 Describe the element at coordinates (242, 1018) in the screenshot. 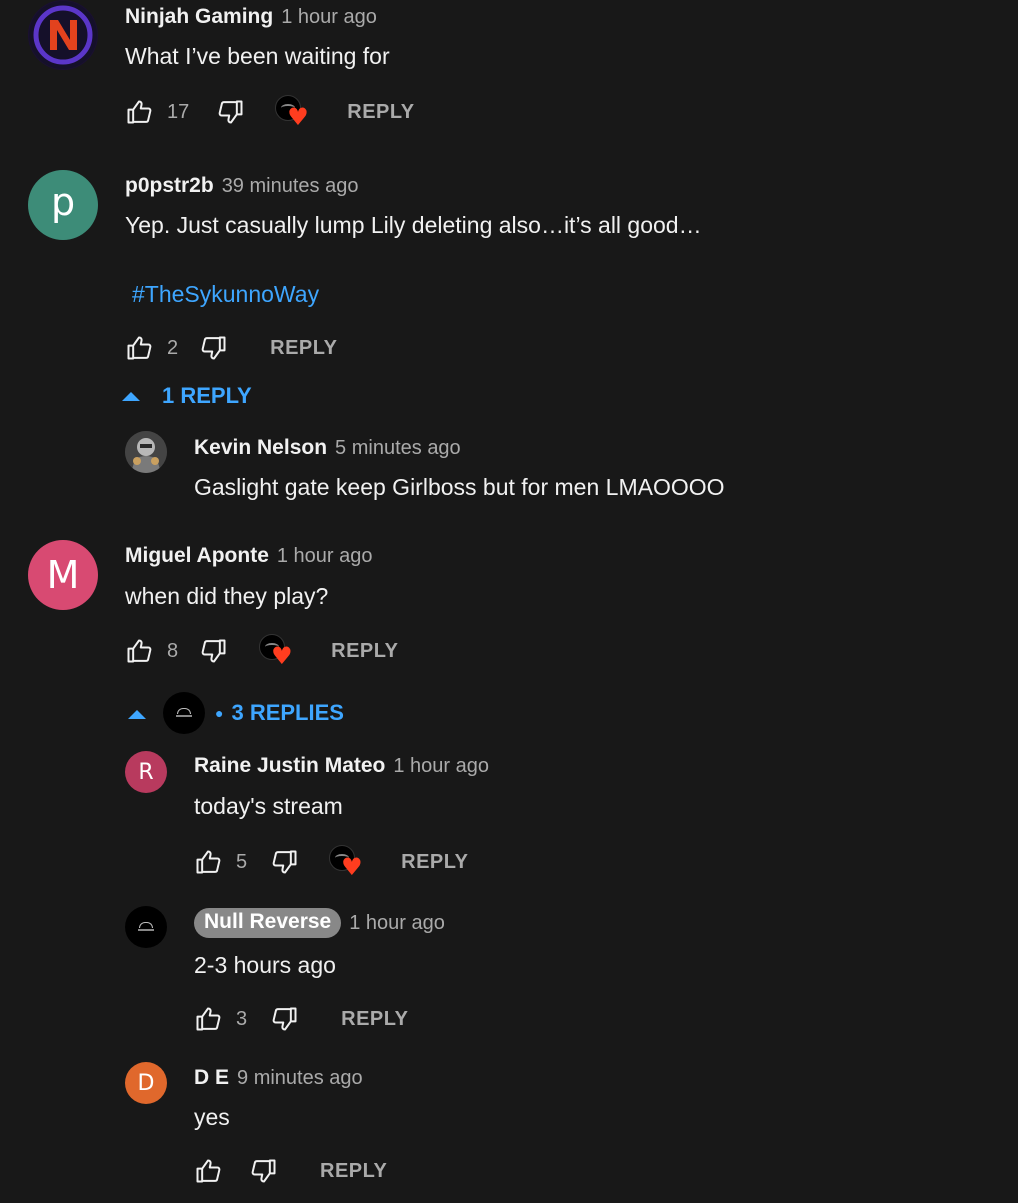

I see `like-count: 3` at that location.